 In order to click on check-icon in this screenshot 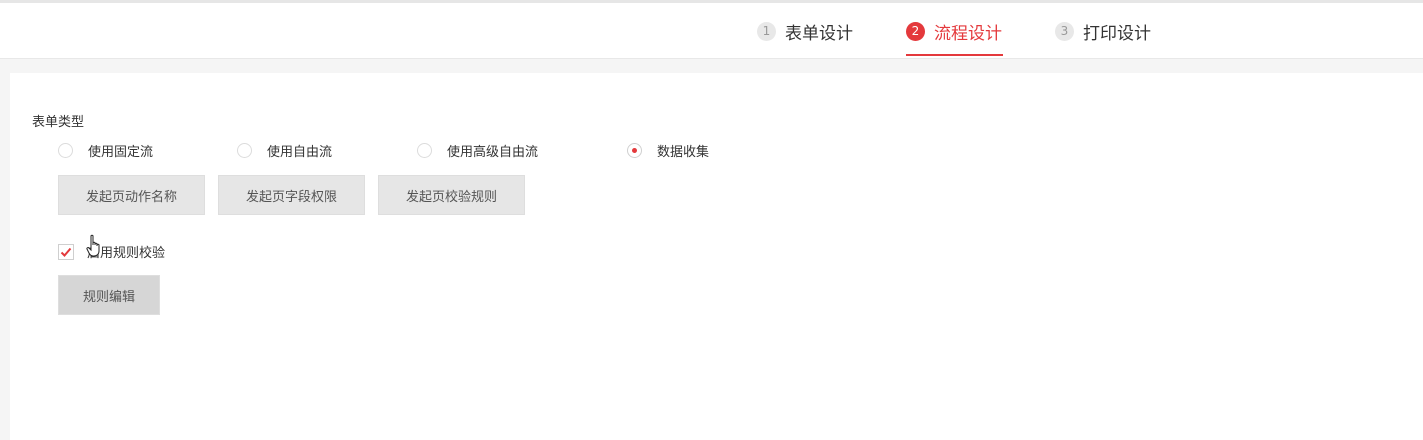, I will do `click(66, 252)`.